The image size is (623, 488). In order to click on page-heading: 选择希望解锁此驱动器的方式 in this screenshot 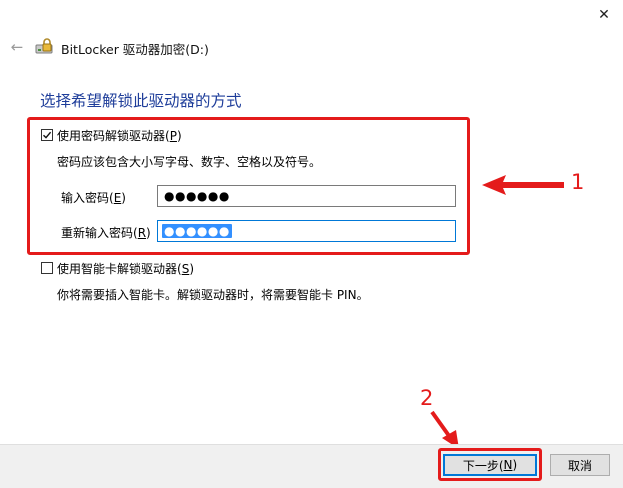, I will do `click(141, 101)`.